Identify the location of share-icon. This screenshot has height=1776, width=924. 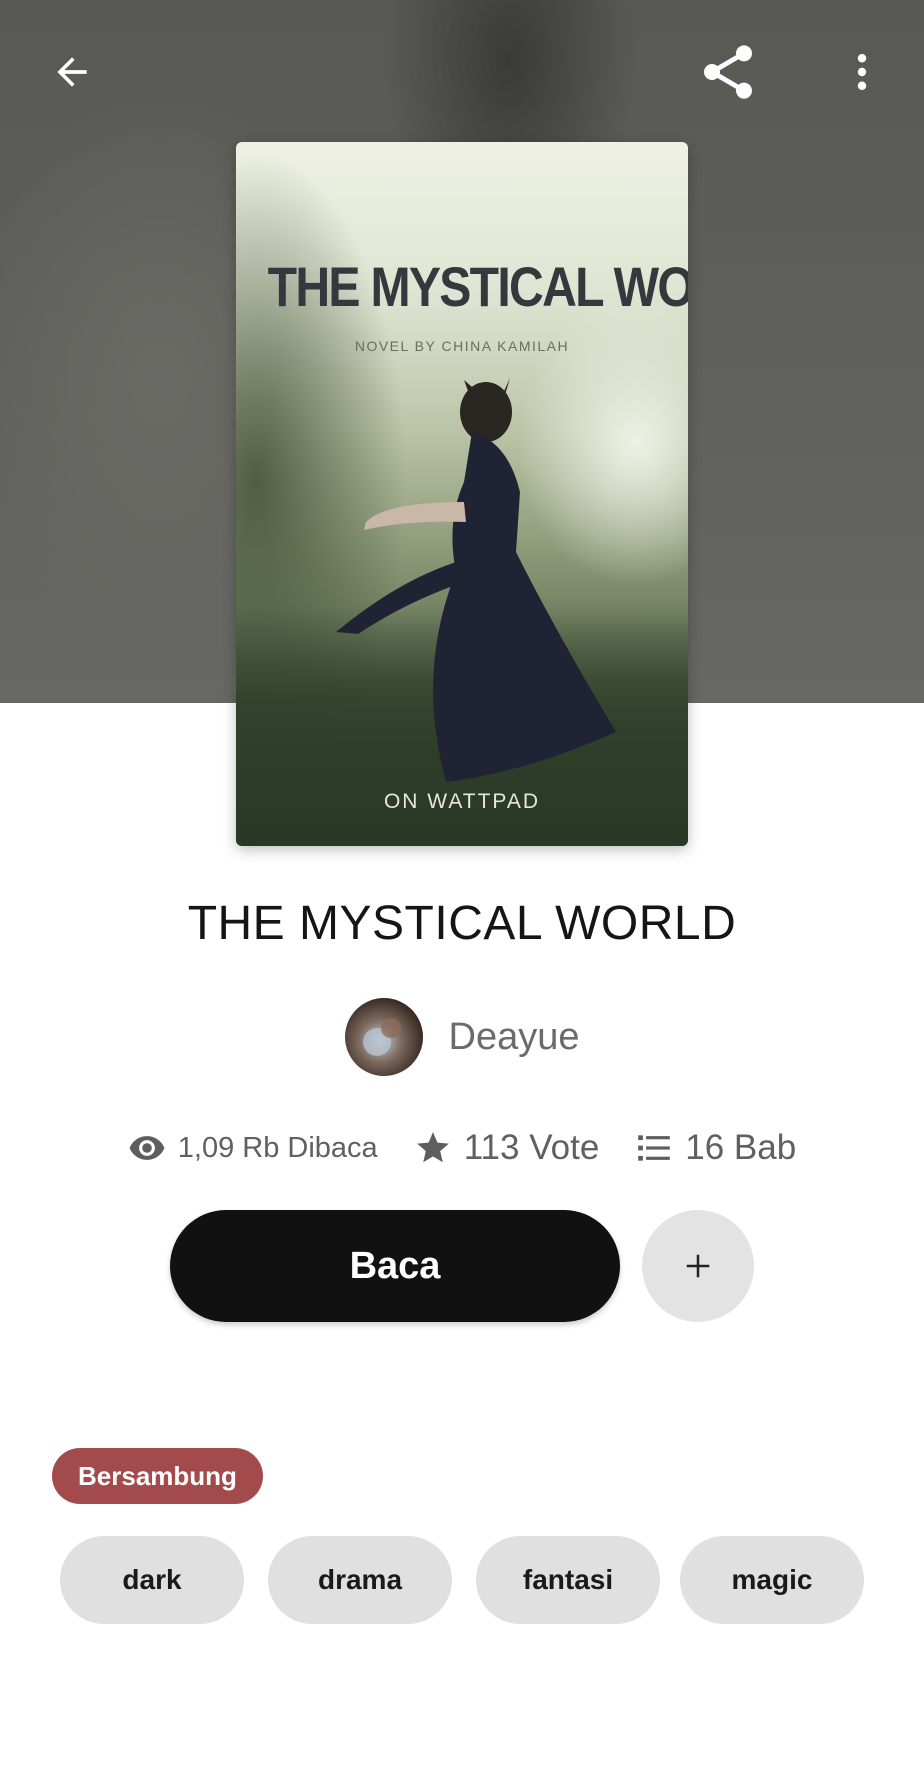
(728, 72).